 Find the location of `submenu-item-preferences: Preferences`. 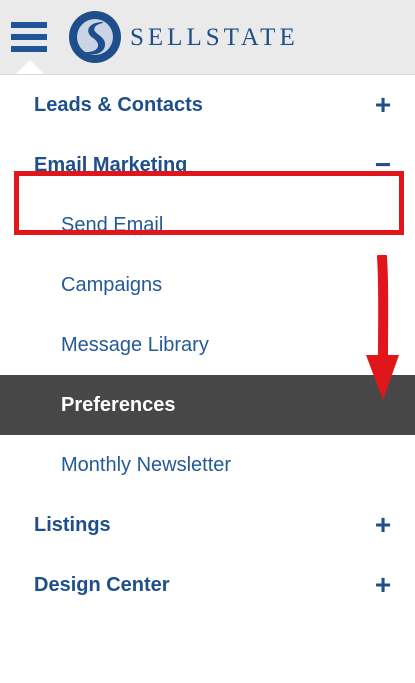

submenu-item-preferences: Preferences is located at coordinates (207, 405).